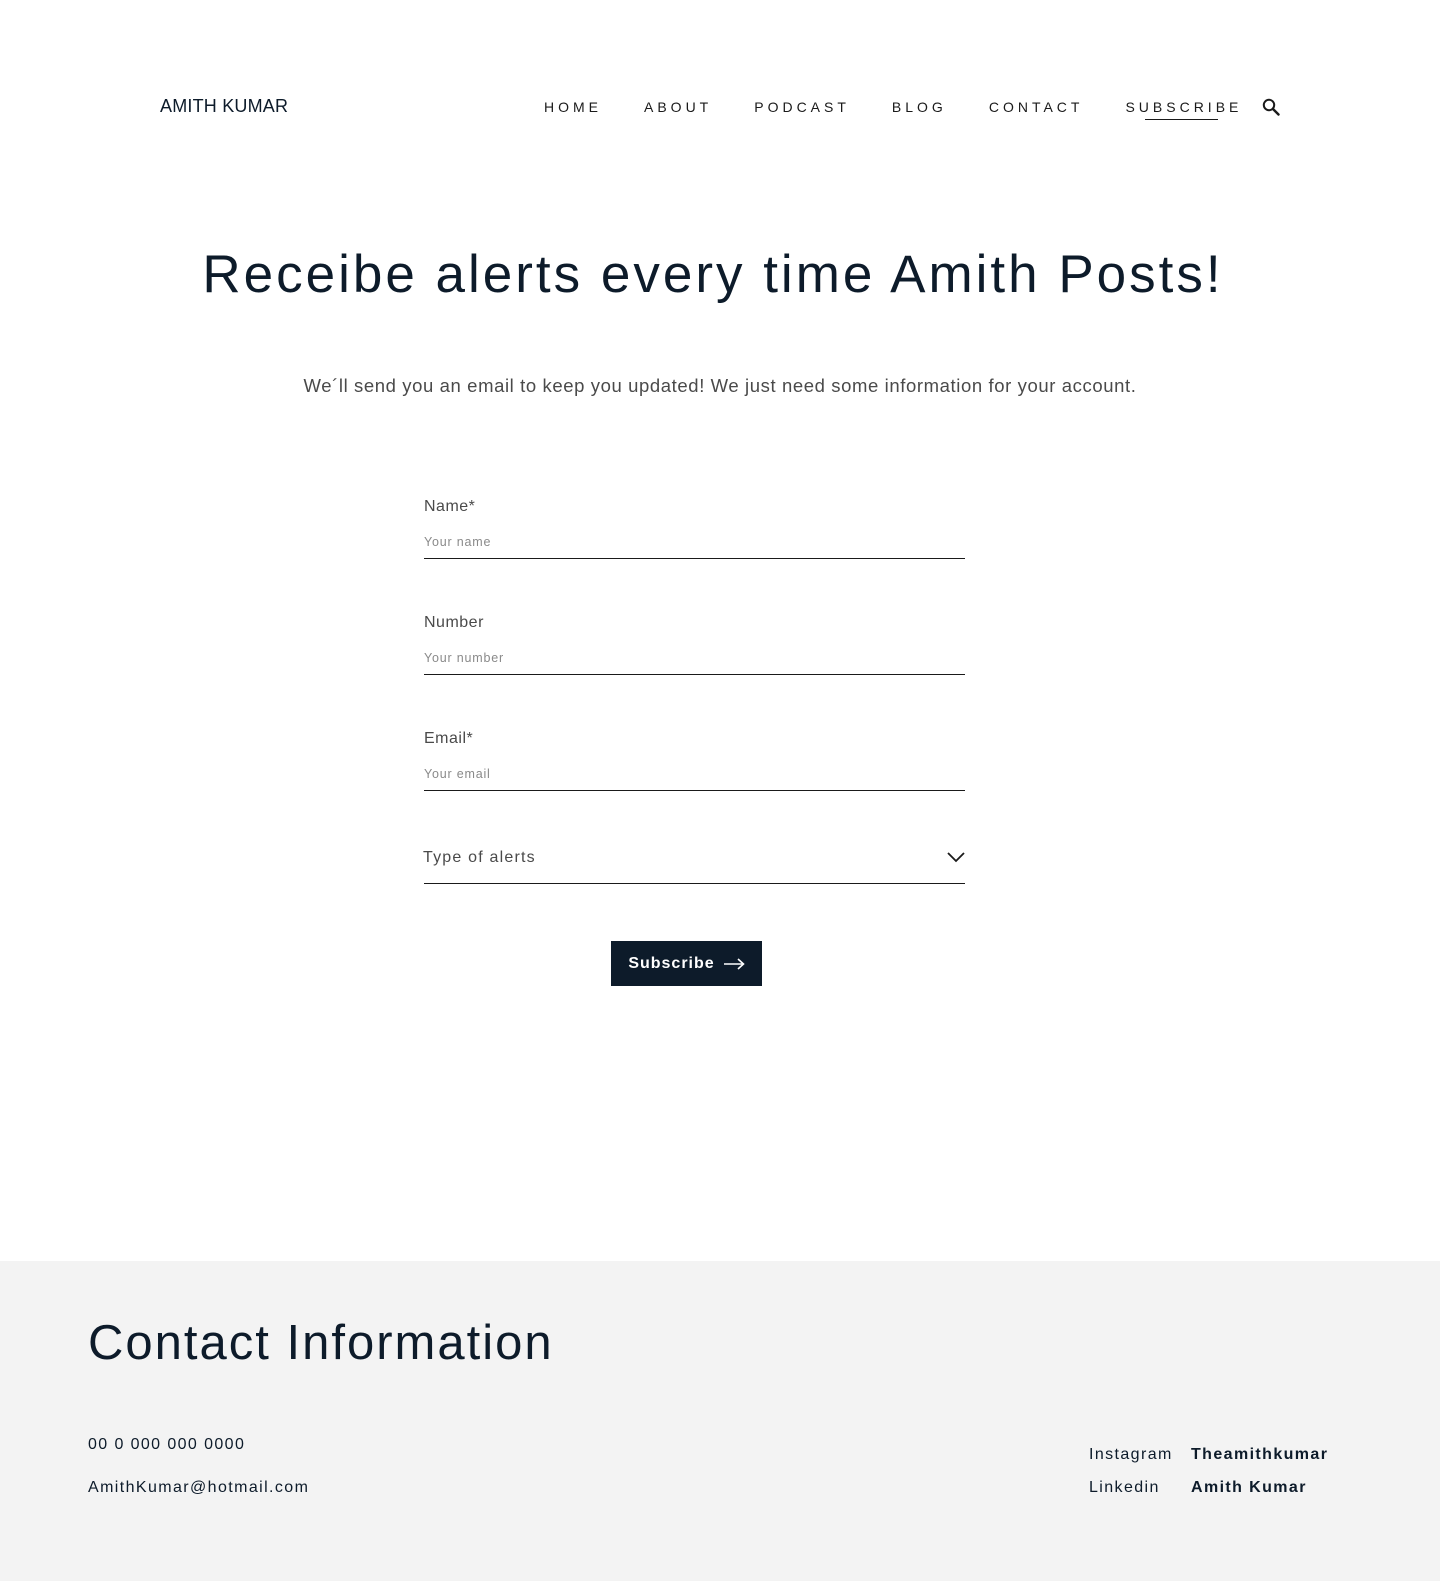 Image resolution: width=1440 pixels, height=1581 pixels. I want to click on number-label: Number, so click(454, 622).